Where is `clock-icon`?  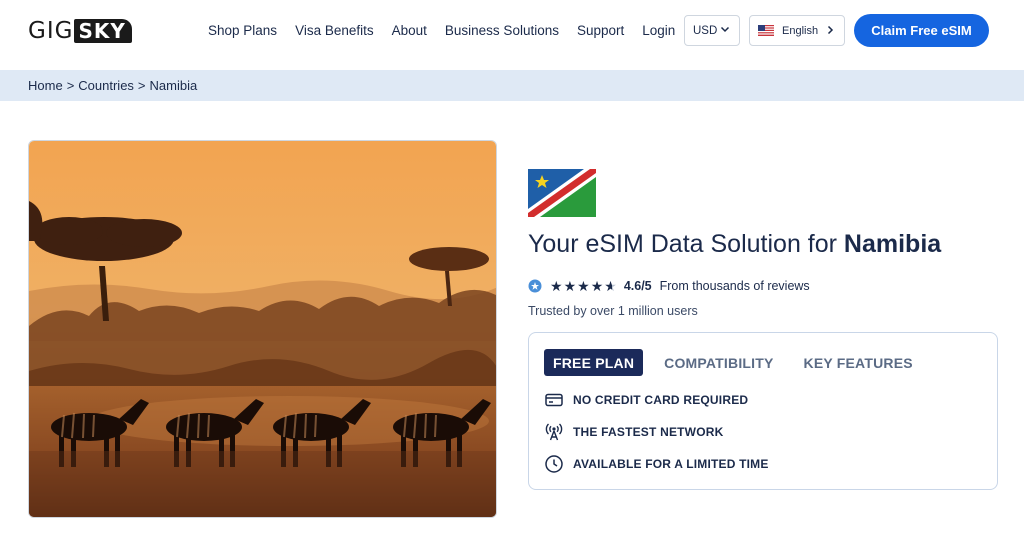 clock-icon is located at coordinates (554, 464).